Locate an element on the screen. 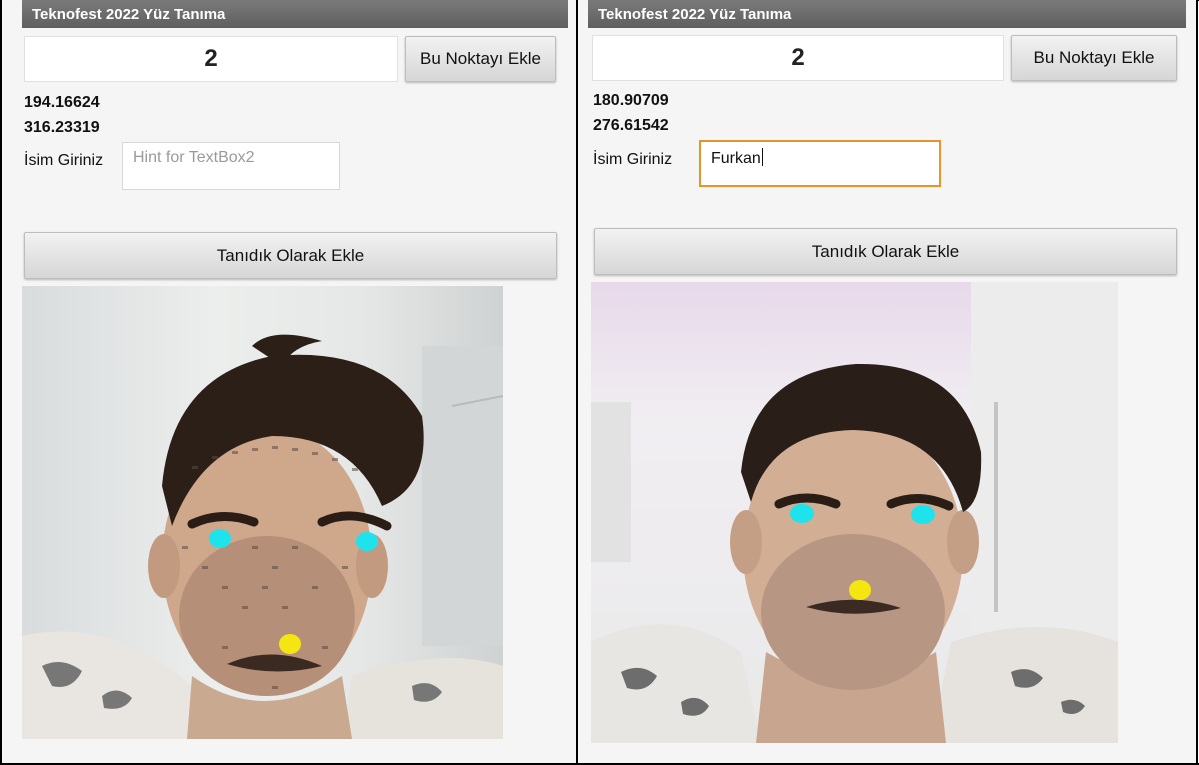 The height and width of the screenshot is (765, 1199). name-input: Hint for TextBox2 is located at coordinates (231, 166).